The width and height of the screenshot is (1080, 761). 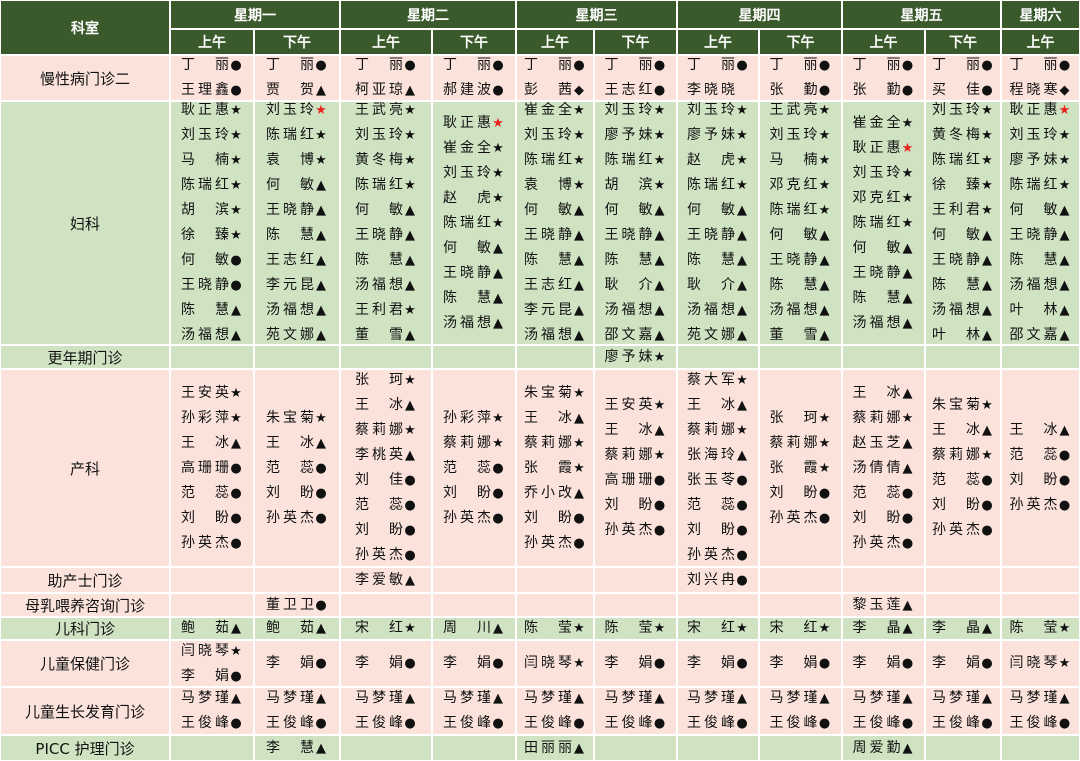 What do you see at coordinates (876, 442) in the screenshot?
I see `doctor-name: 赵玉芝` at bounding box center [876, 442].